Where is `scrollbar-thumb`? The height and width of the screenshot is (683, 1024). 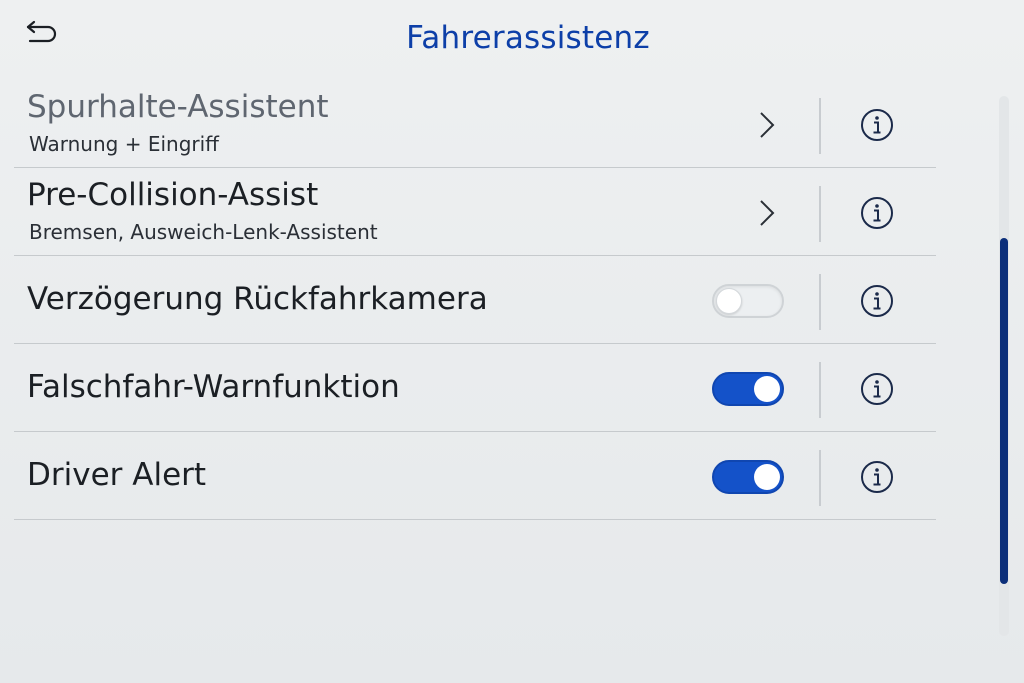 scrollbar-thumb is located at coordinates (1004, 411).